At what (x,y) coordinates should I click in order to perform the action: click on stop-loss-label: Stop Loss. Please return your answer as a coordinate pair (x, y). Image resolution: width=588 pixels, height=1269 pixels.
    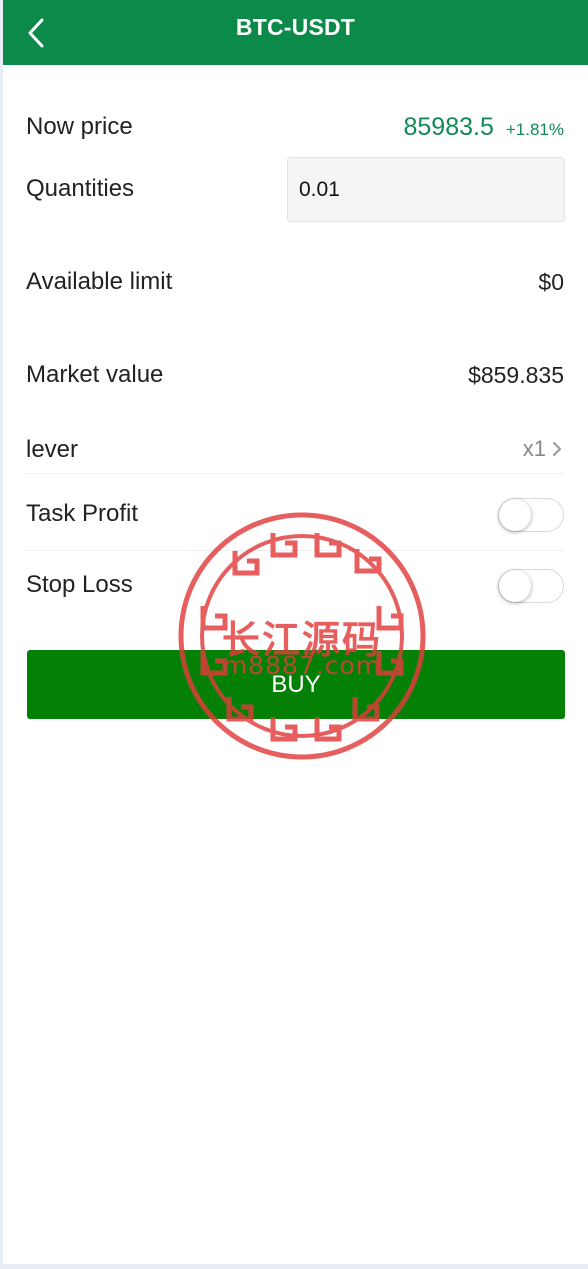
    Looking at the image, I should click on (79, 584).